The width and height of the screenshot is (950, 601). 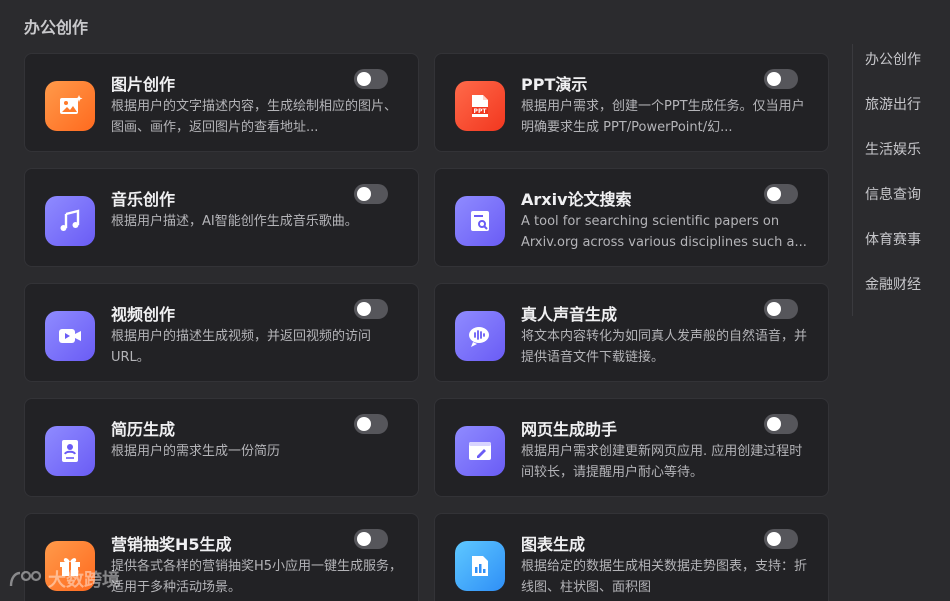 I want to click on card-description: 根据用户的描述生成视频，并返回视频的访问URL。, so click(x=241, y=347).